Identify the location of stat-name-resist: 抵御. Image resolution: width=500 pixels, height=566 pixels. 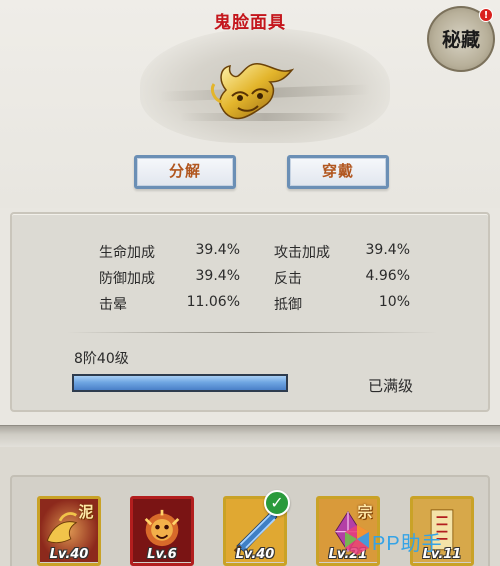
(288, 305).